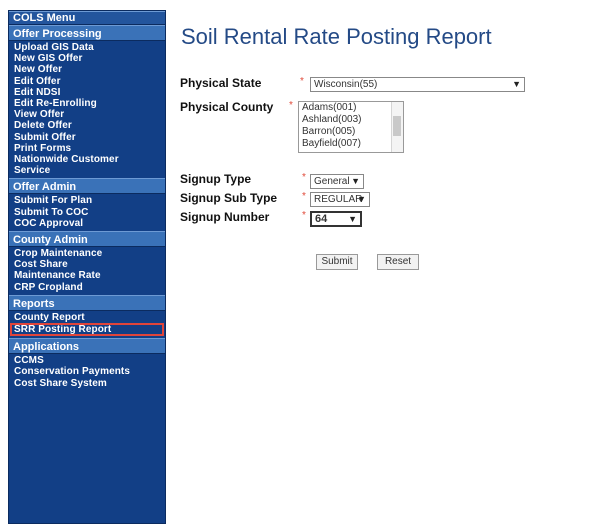  What do you see at coordinates (87, 69) in the screenshot?
I see `menu-item-new-offer: New Offer` at bounding box center [87, 69].